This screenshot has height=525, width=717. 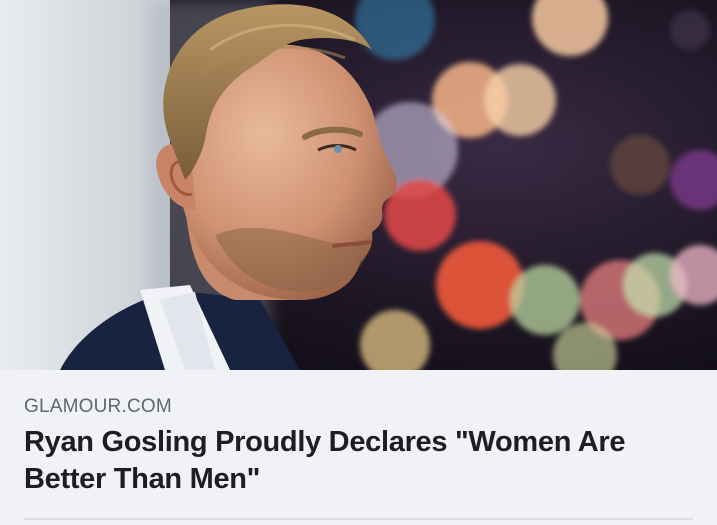 I want to click on source-domain: GLAMOUR.COM, so click(x=98, y=406).